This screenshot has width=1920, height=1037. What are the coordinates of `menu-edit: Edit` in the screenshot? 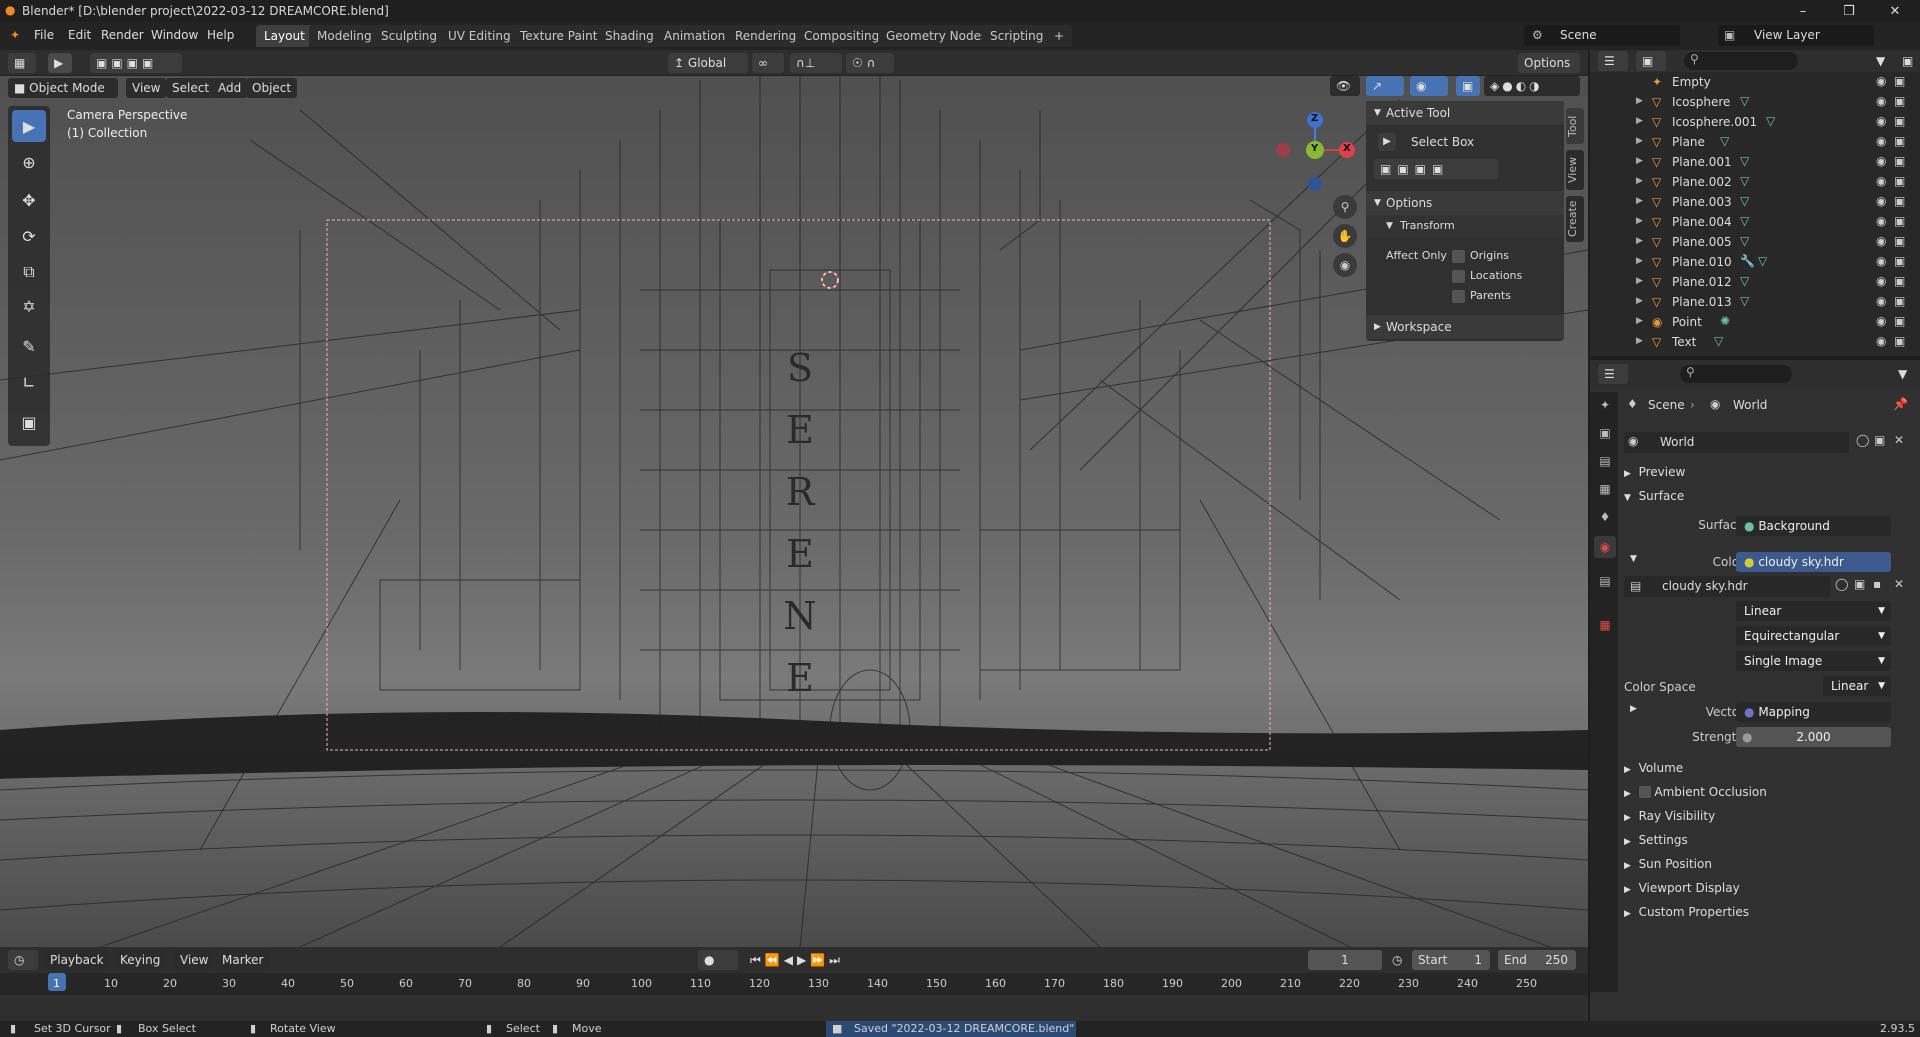 It's located at (79, 35).